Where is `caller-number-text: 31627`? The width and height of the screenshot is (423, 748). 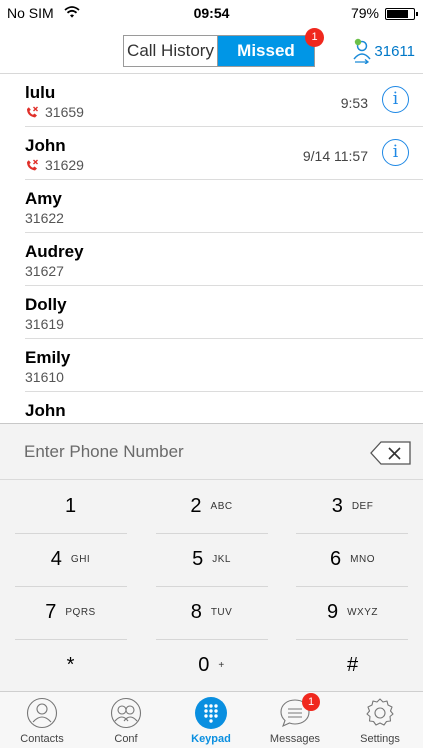
caller-number-text: 31627 is located at coordinates (44, 271).